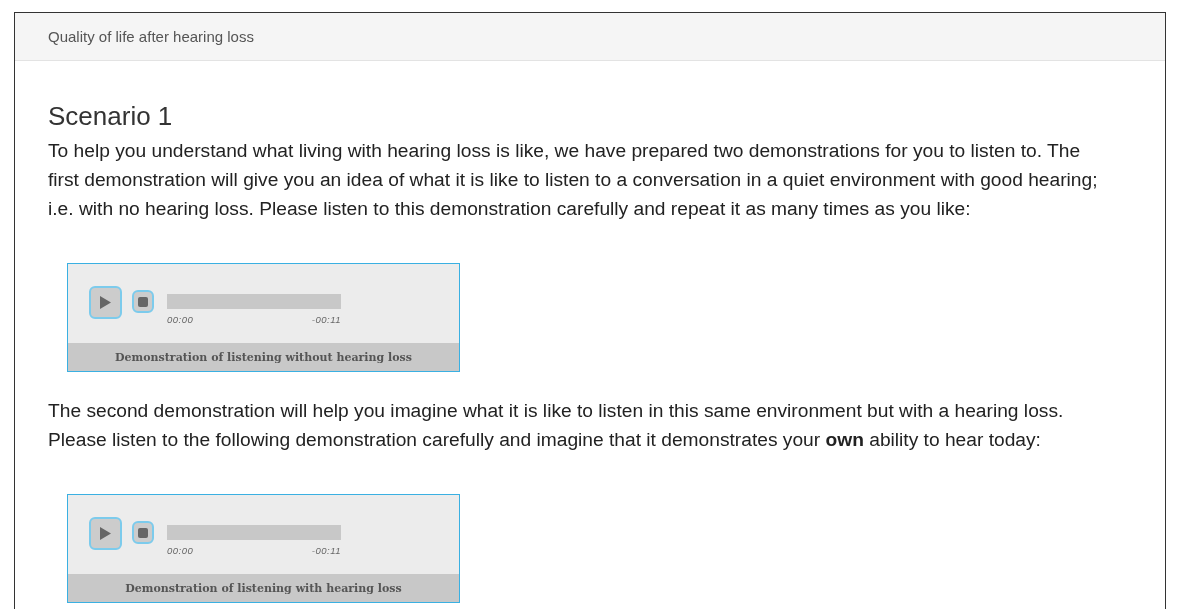 The height and width of the screenshot is (609, 1190). What do you see at coordinates (263, 588) in the screenshot?
I see `player-caption: Demonstration of listening with hearing loss` at bounding box center [263, 588].